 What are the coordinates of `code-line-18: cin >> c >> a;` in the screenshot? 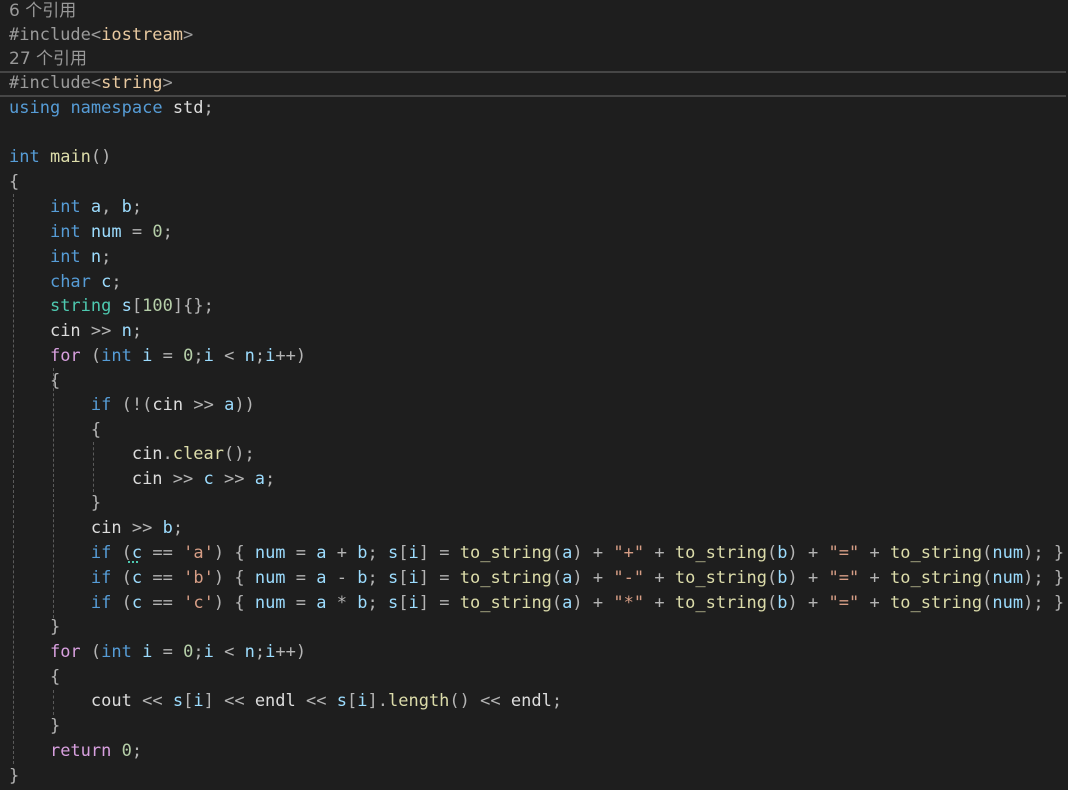 It's located at (142, 479).